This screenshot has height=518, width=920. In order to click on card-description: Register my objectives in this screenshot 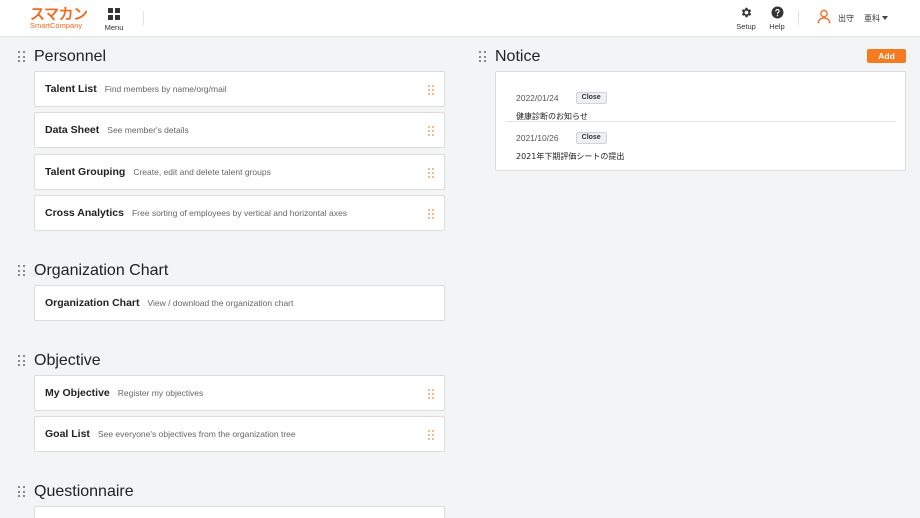, I will do `click(160, 393)`.